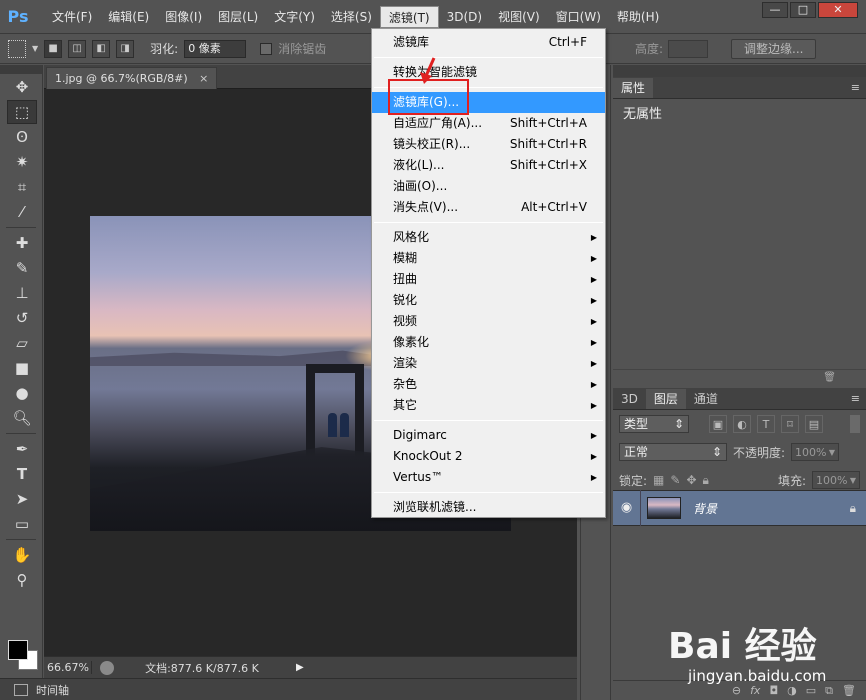 The width and height of the screenshot is (866, 700). What do you see at coordinates (488, 363) in the screenshot?
I see `menu-item-render: 渲染 ▶` at bounding box center [488, 363].